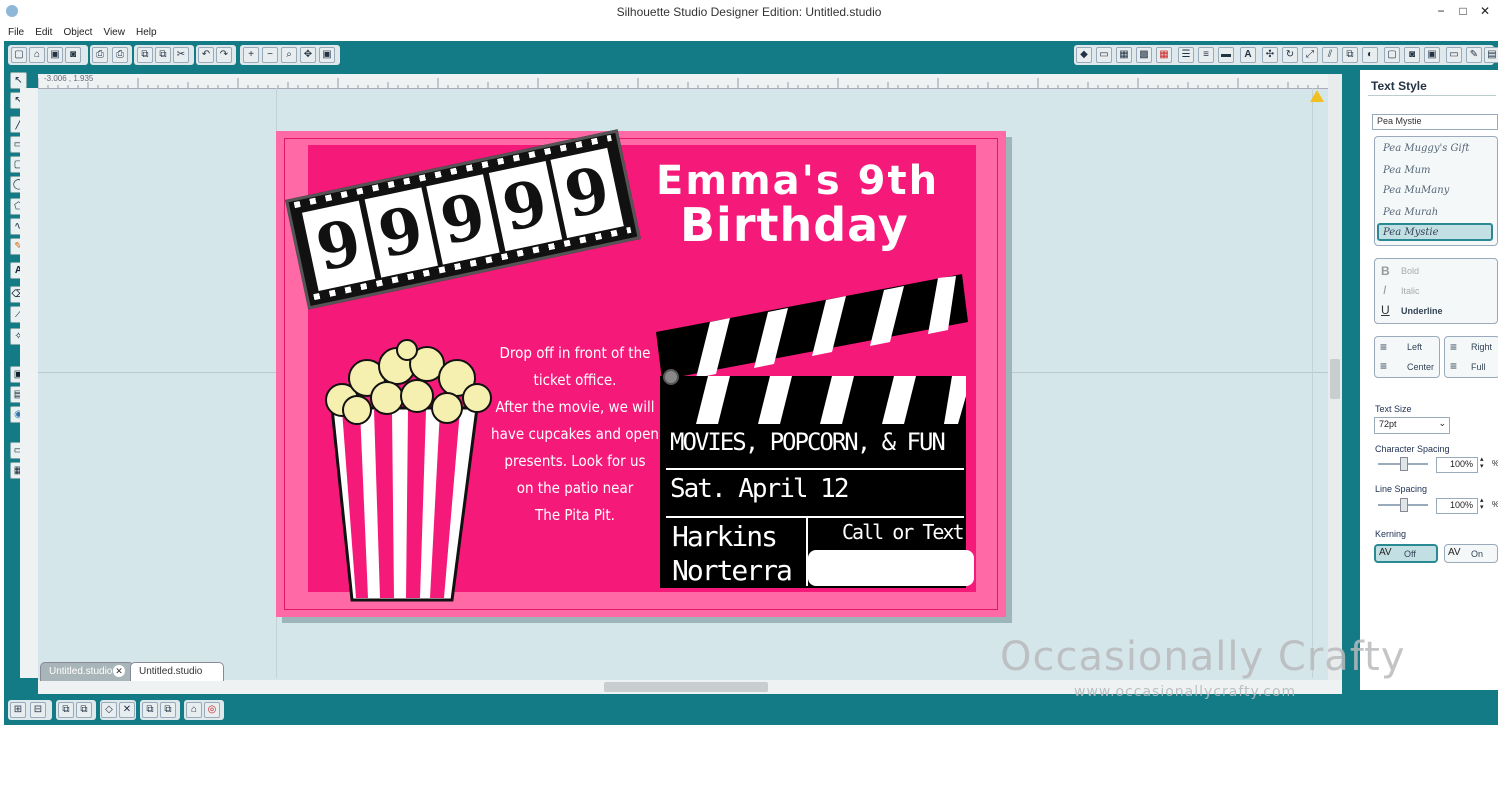 Image resolution: width=1498 pixels, height=810 pixels. Describe the element at coordinates (1432, 55) in the screenshot. I see `cut-settings-icon: ▣` at that location.